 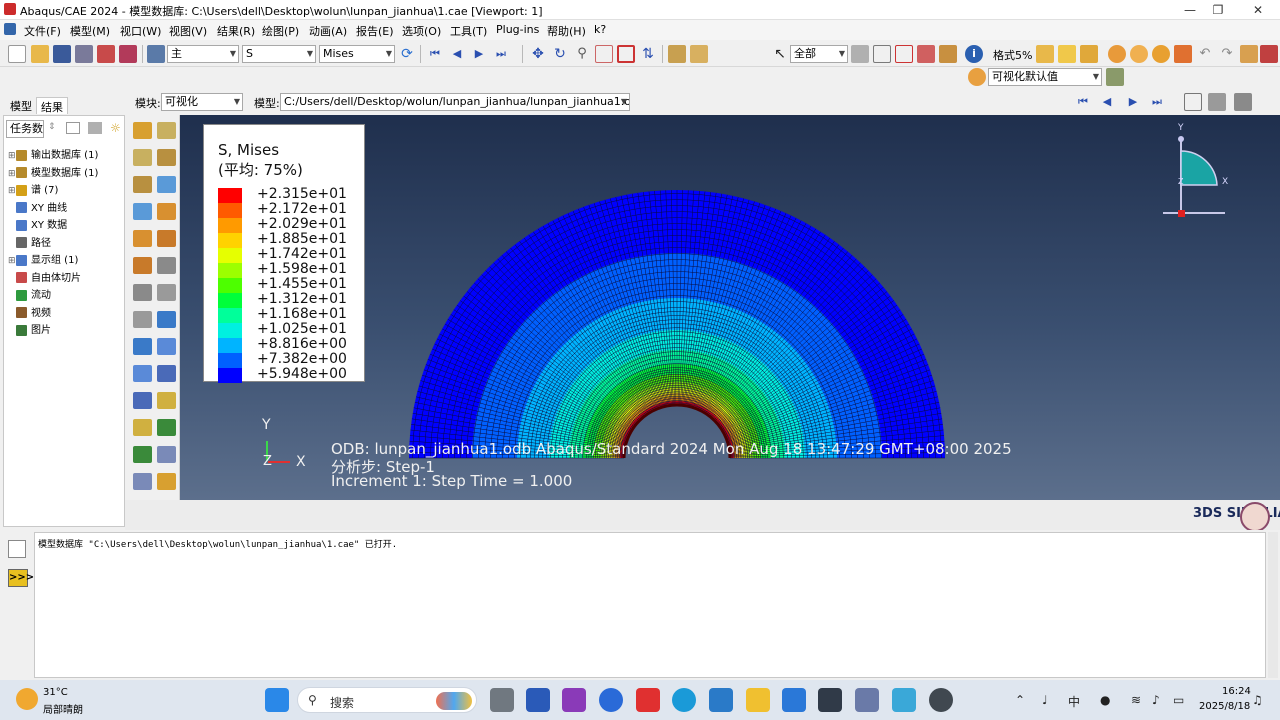 I want to click on selection-options-icon, so click(x=860, y=54).